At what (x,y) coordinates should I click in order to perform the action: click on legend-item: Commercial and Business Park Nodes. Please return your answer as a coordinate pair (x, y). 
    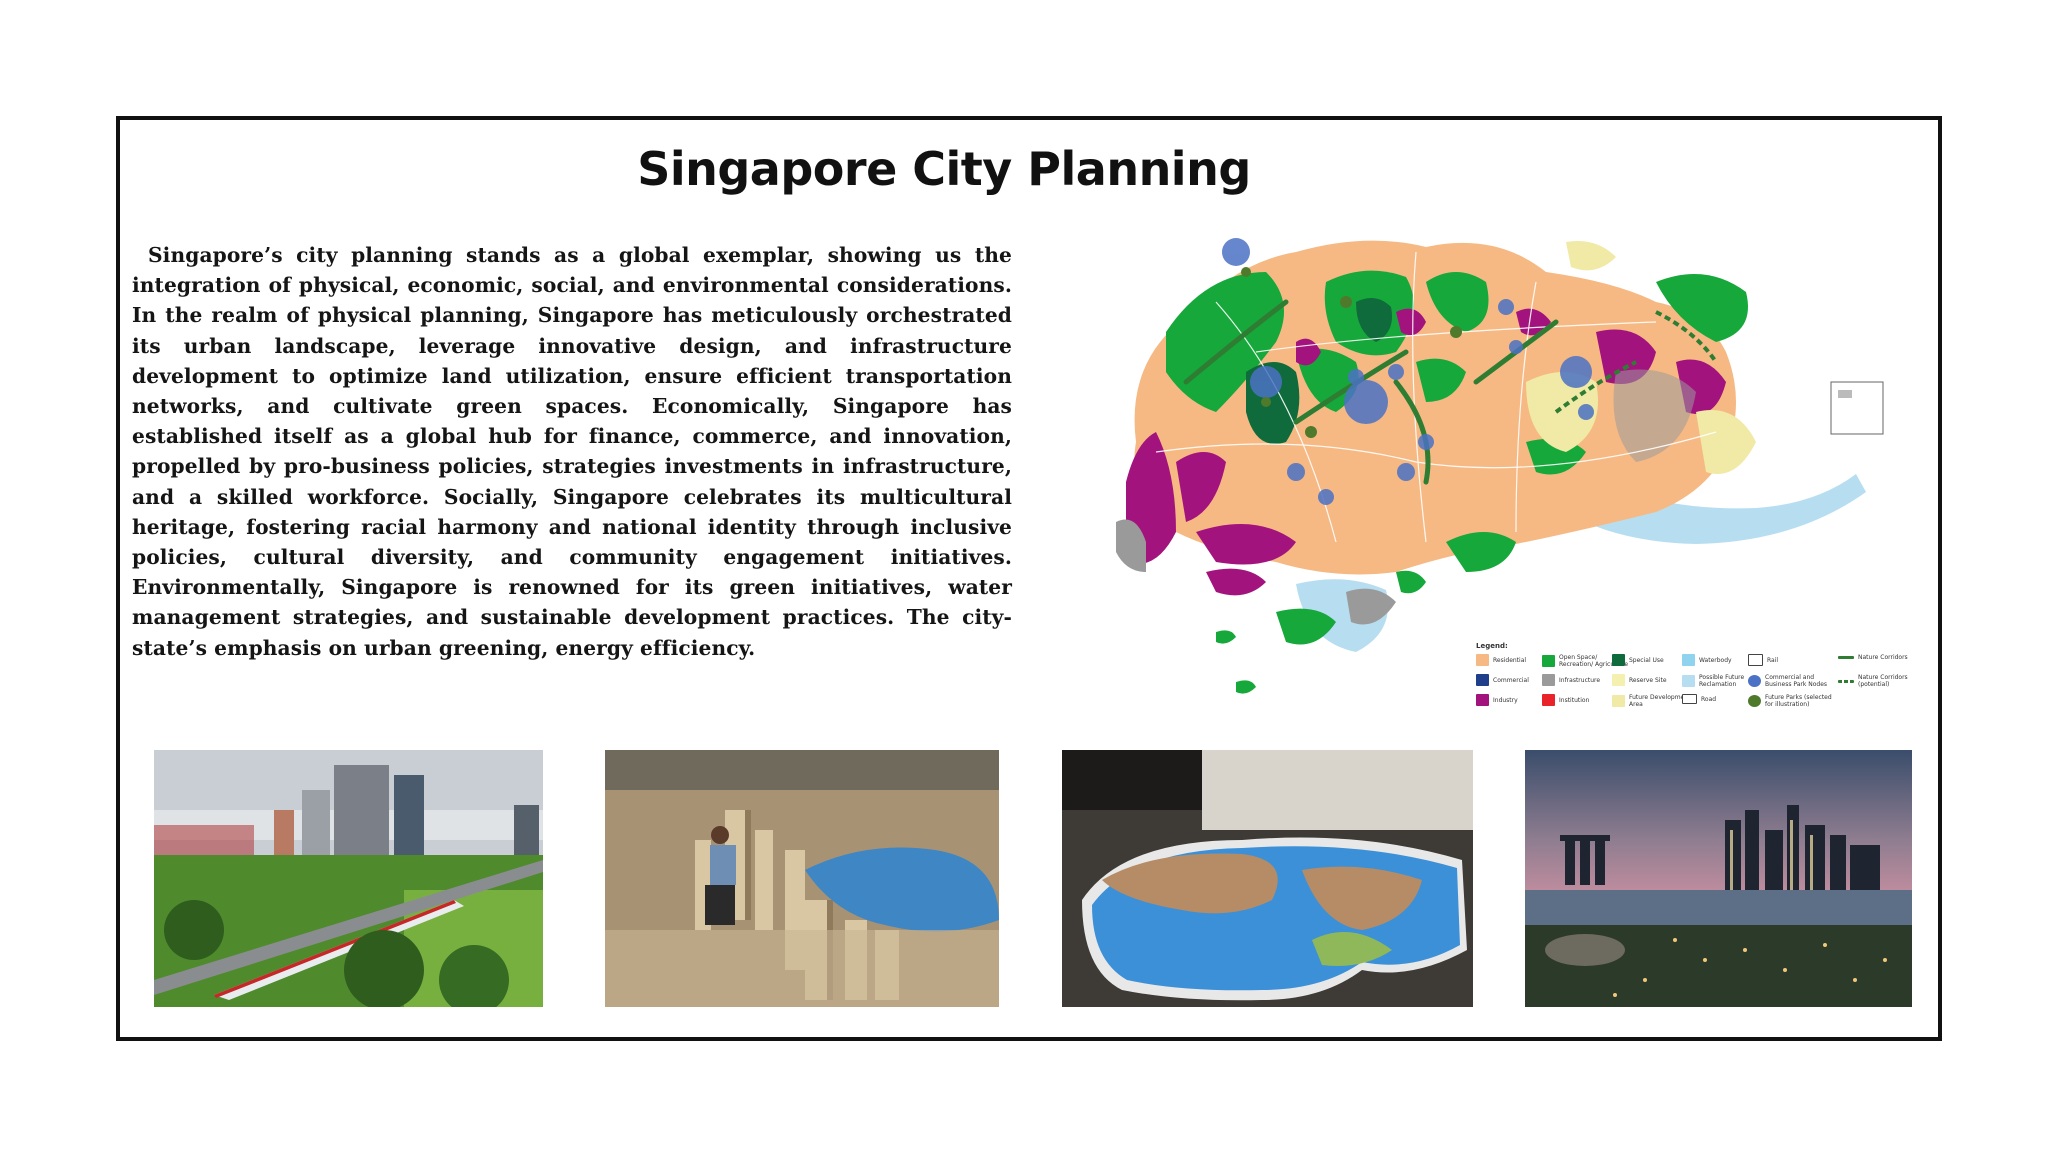
    Looking at the image, I should click on (1793, 681).